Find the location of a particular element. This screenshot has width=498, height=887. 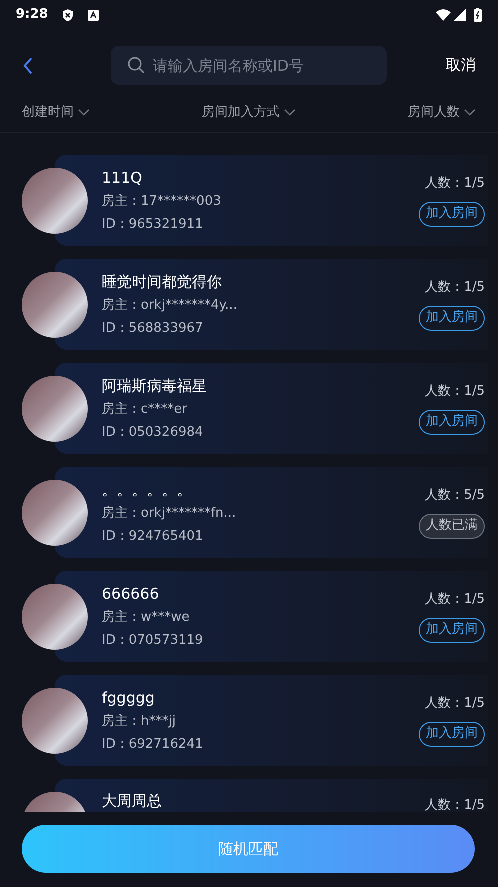

room-id: ID：070573119 is located at coordinates (153, 641).